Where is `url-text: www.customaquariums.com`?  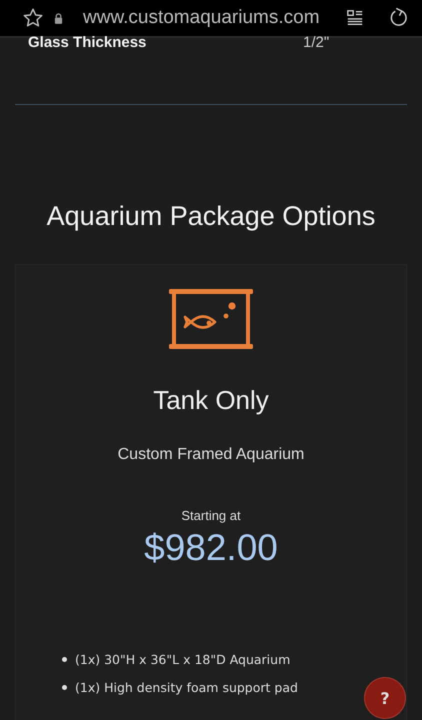
url-text: www.customaquariums.com is located at coordinates (214, 18).